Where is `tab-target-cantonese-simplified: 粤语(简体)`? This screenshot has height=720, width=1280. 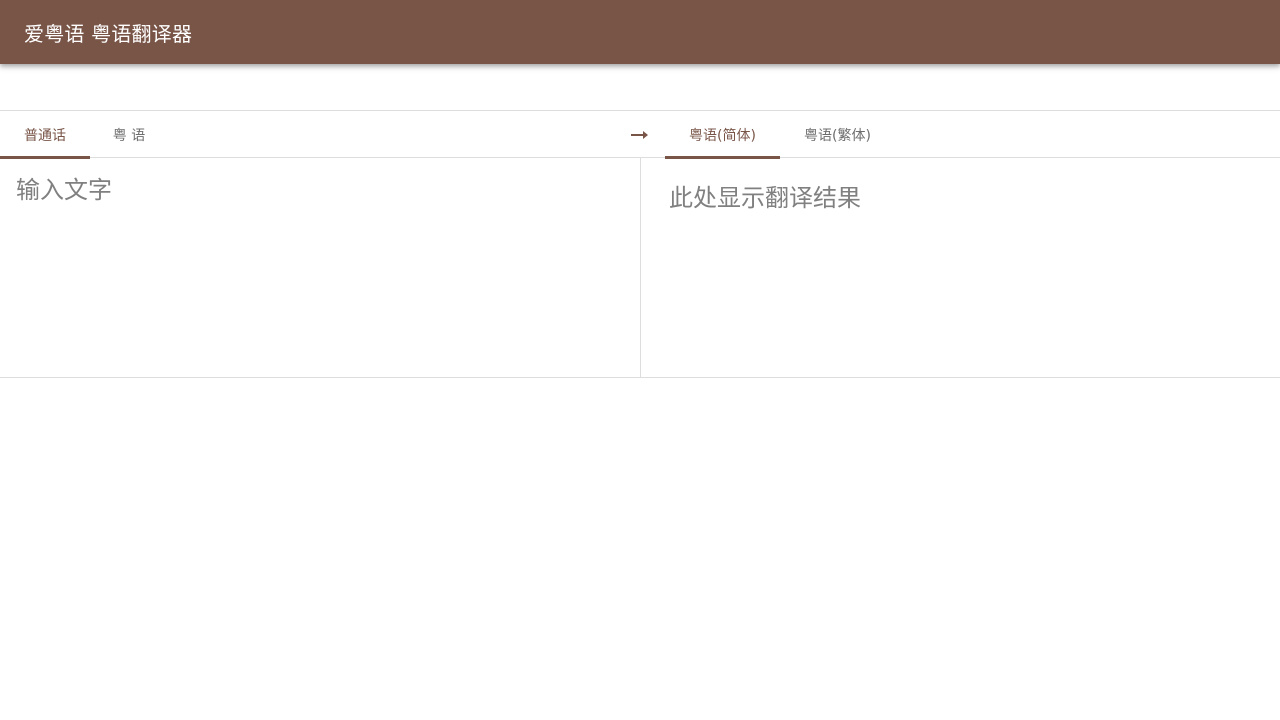
tab-target-cantonese-simplified: 粤语(简体) is located at coordinates (722, 135).